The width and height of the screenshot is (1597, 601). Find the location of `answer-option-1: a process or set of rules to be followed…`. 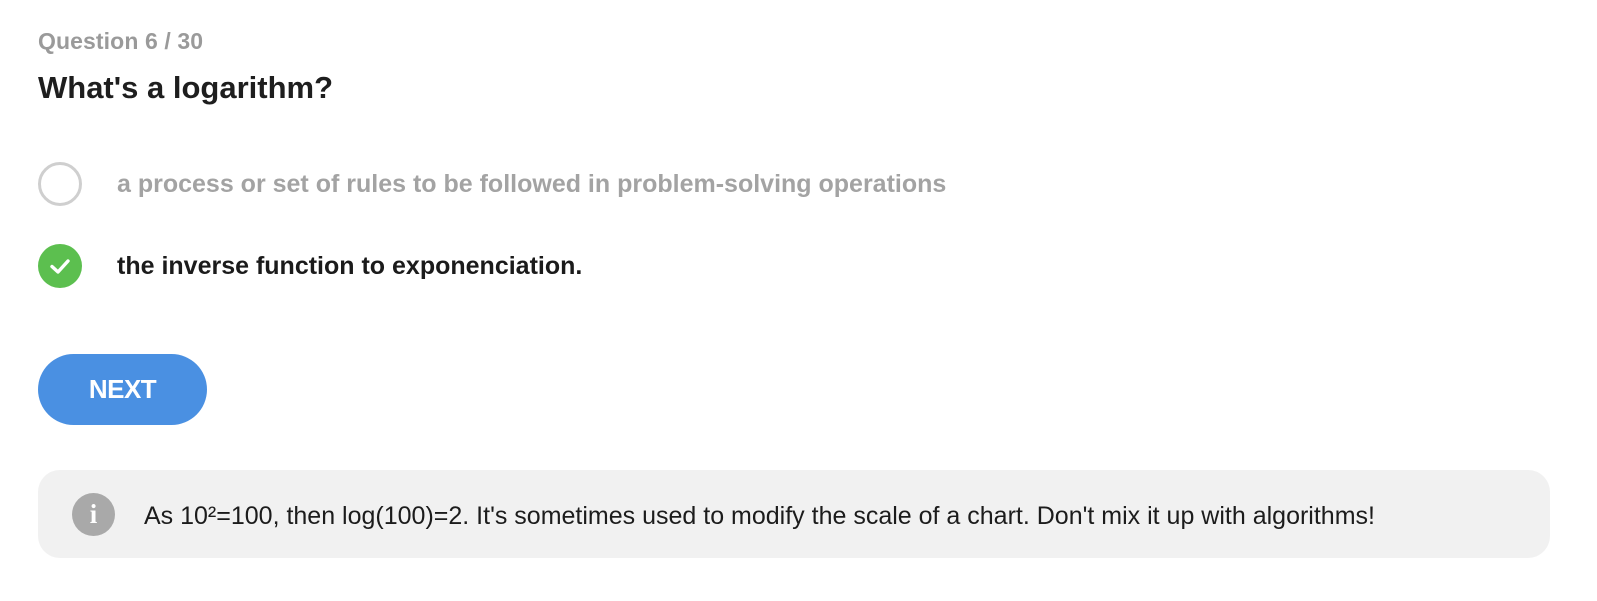

answer-option-1: a process or set of rules to be followed… is located at coordinates (492, 184).